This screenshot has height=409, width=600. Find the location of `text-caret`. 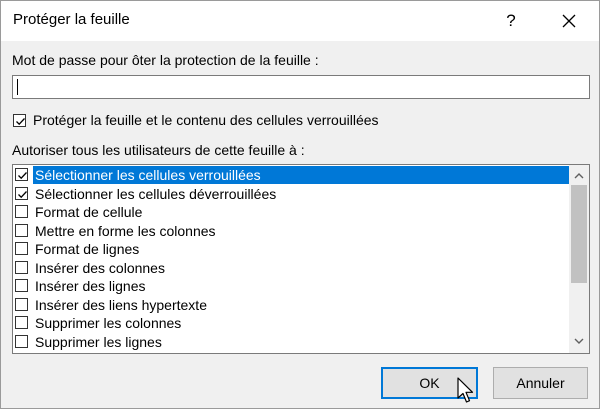

text-caret is located at coordinates (17, 87).